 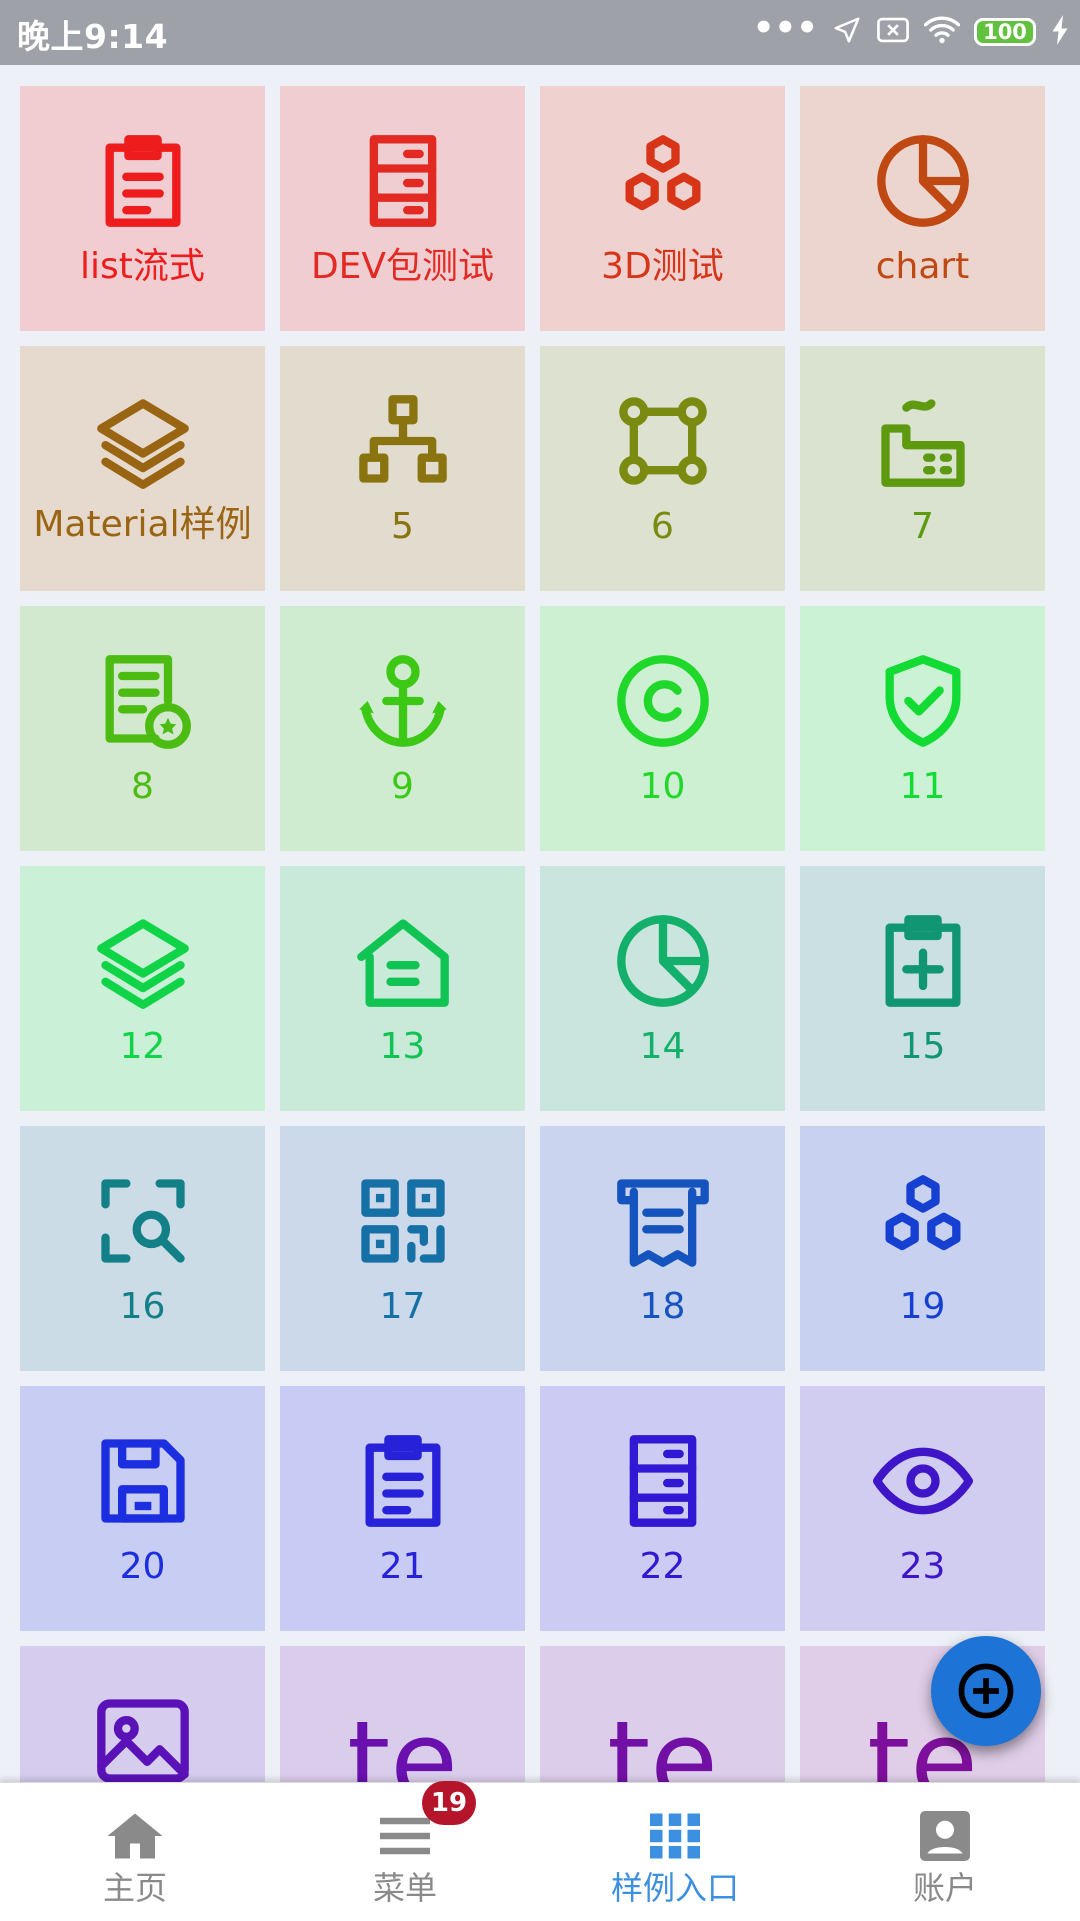 I want to click on tile-label: 21, so click(x=402, y=1566).